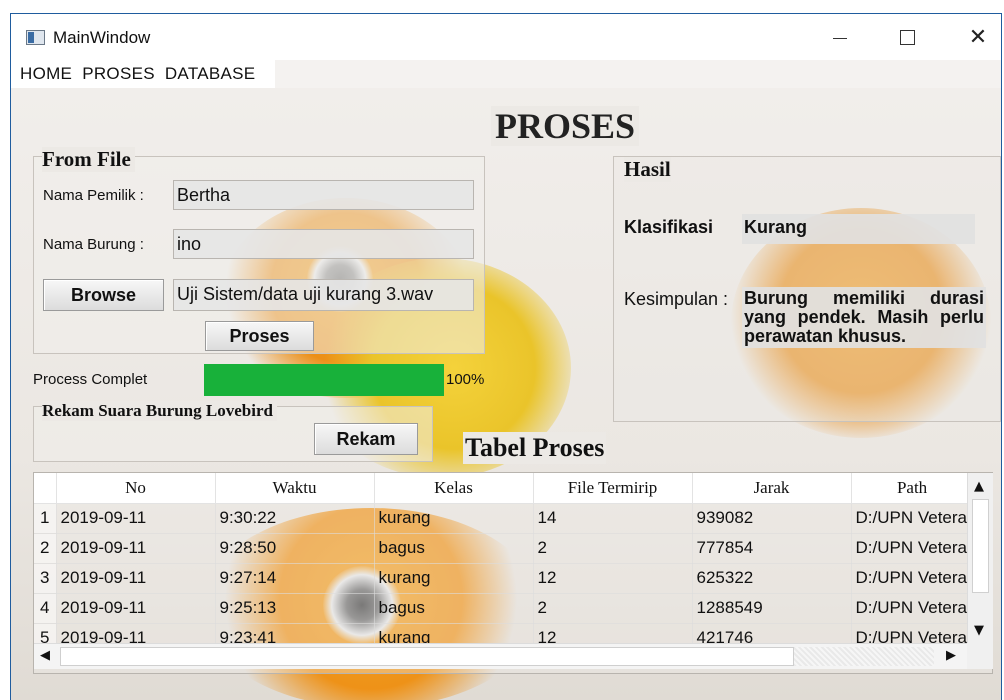 Image resolution: width=1004 pixels, height=700 pixels. Describe the element at coordinates (45, 655) in the screenshot. I see `scroll-left-arrow-icon: ◀` at that location.